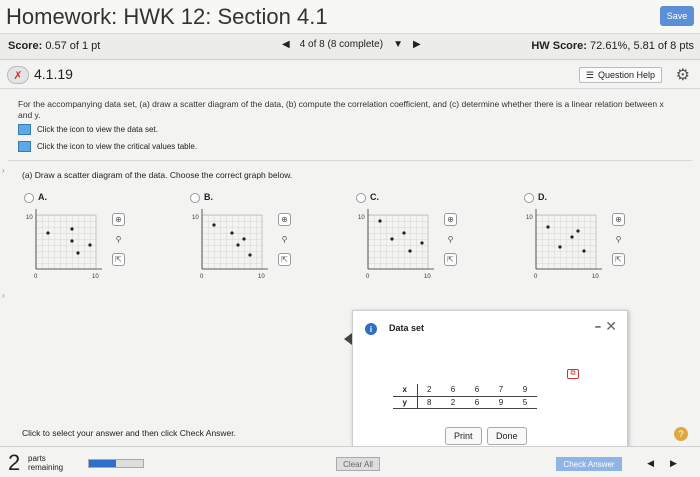 This screenshot has height=477, width=700. Describe the element at coordinates (361, 218) in the screenshot. I see `option-c-ytick: 10` at that location.